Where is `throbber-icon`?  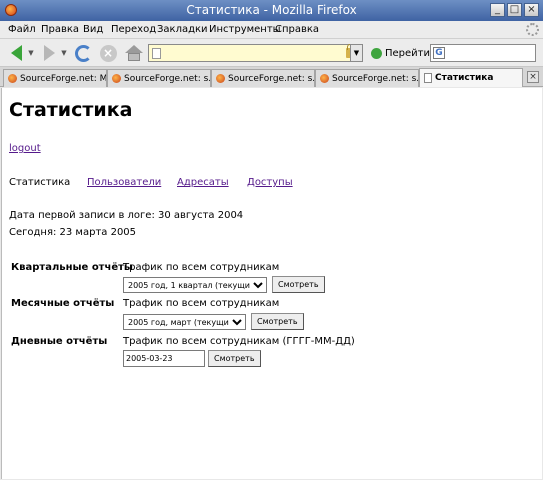
throbber-icon is located at coordinates (532, 29).